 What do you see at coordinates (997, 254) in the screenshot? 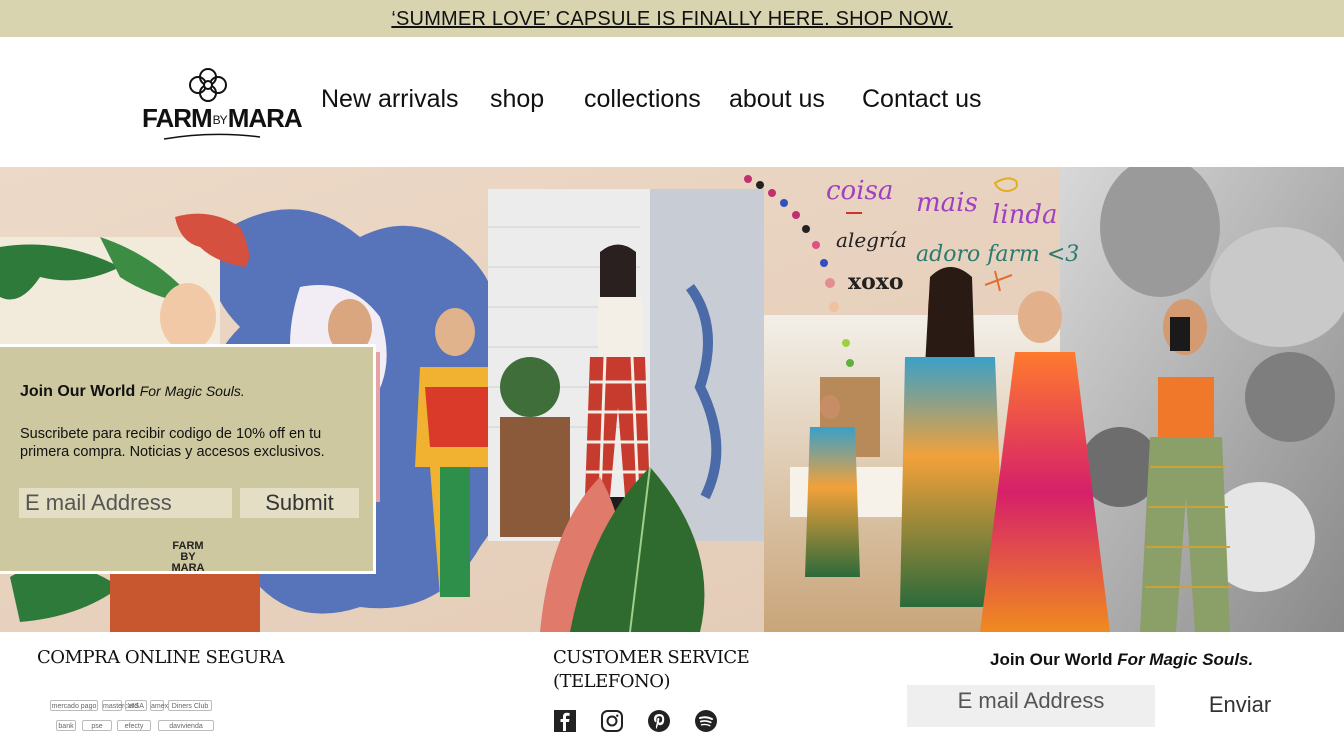
I see `handwriting-adoro-farm: adoro farm <3` at bounding box center [997, 254].